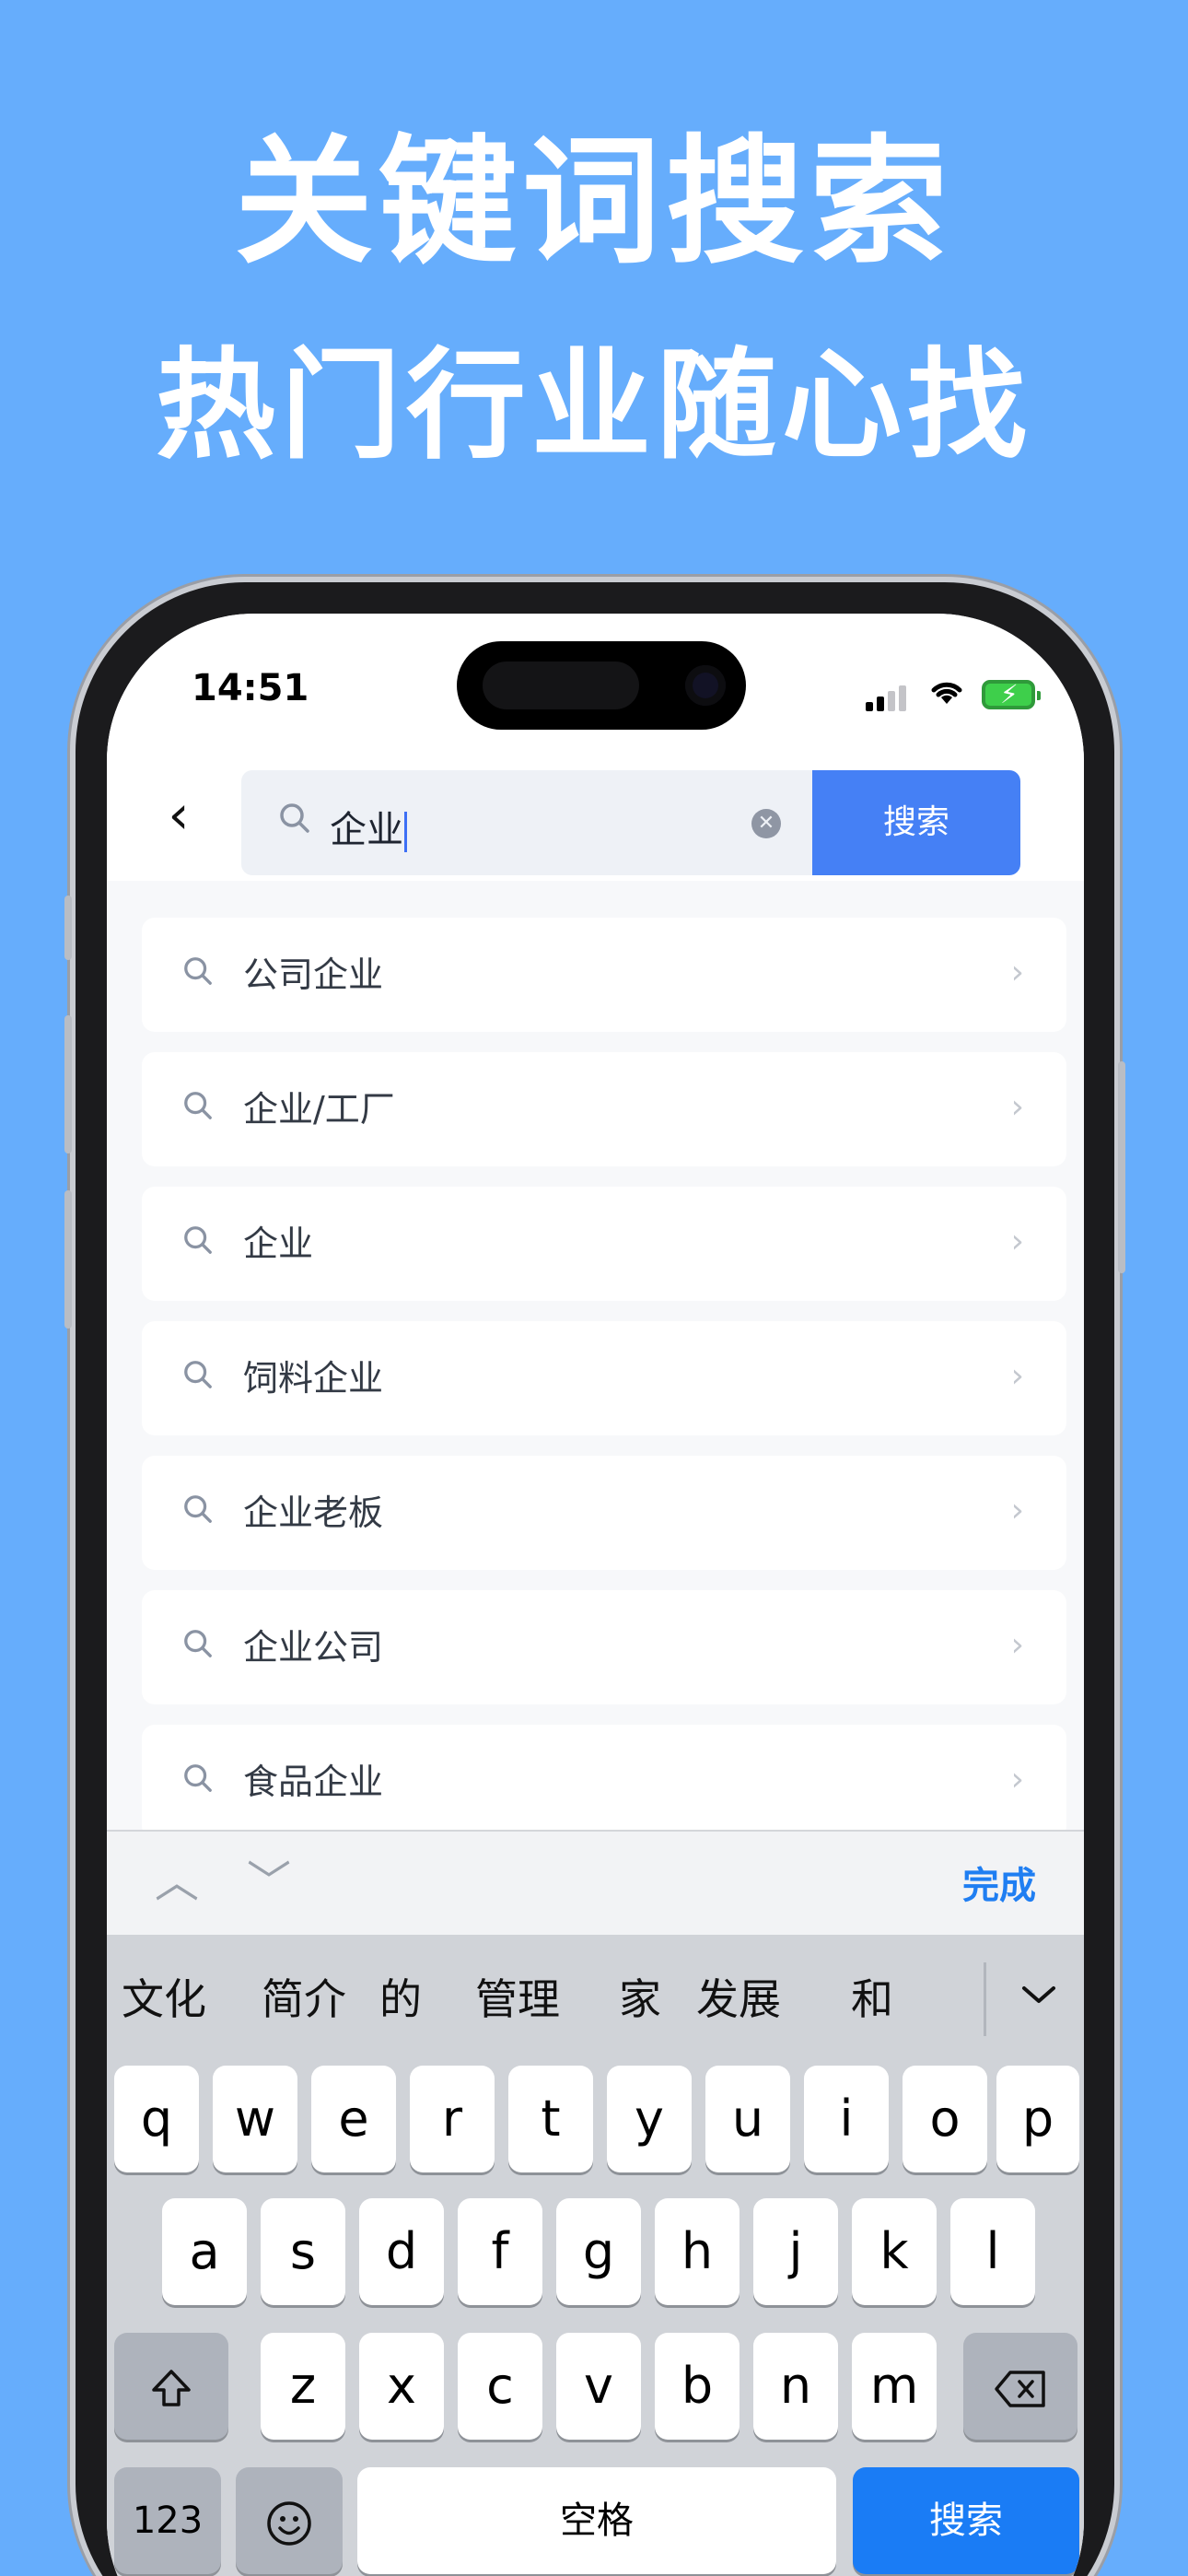 The width and height of the screenshot is (1188, 2576). Describe the element at coordinates (68, 928) in the screenshot. I see `action-button` at that location.